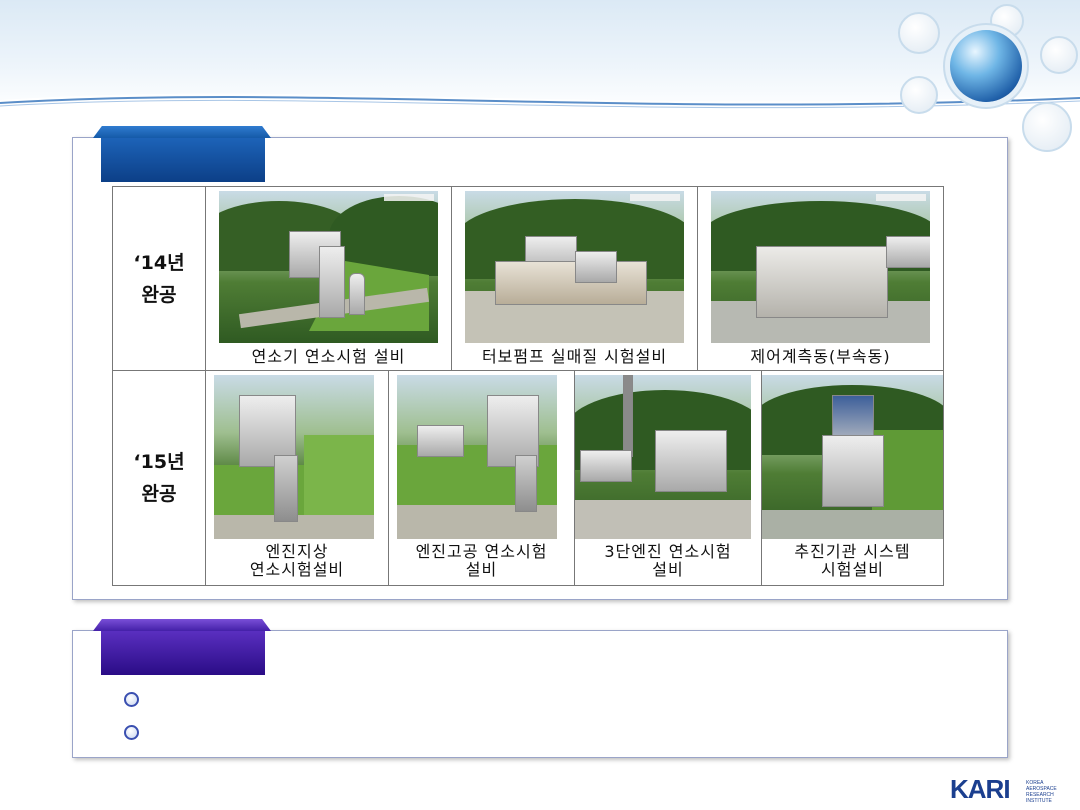 The width and height of the screenshot is (1080, 810). What do you see at coordinates (159, 262) in the screenshot?
I see `year-label: ‘14년` at bounding box center [159, 262].